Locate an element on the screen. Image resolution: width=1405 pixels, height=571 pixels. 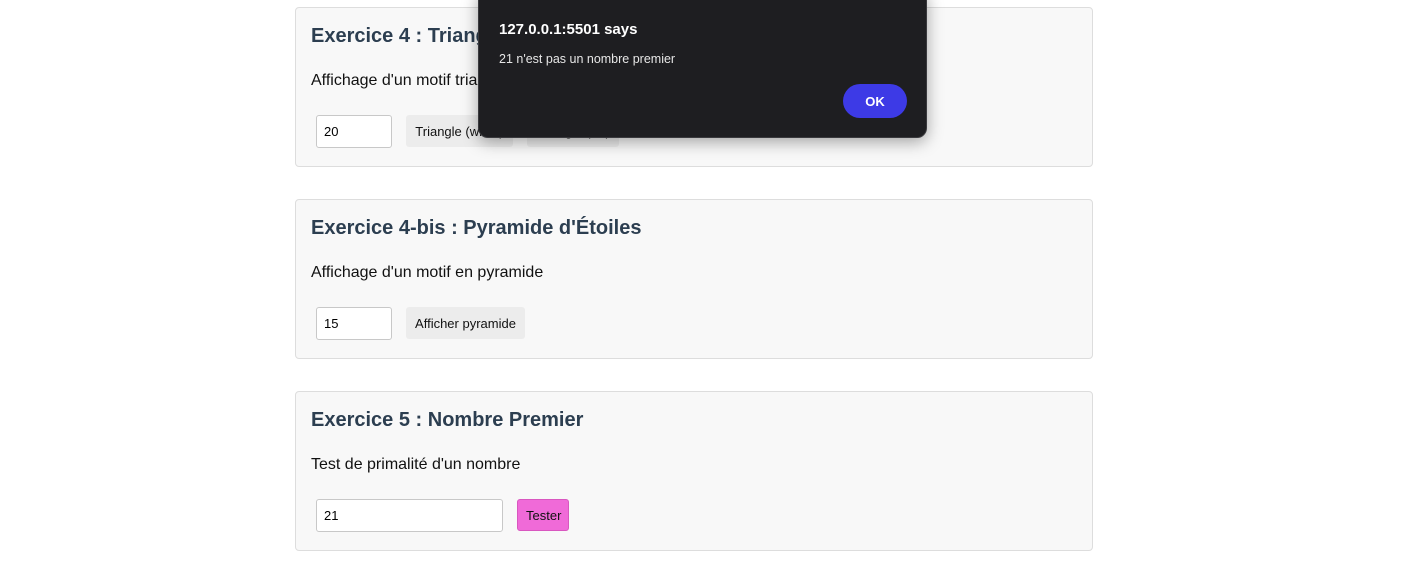
exercise-4-number-input is located at coordinates (354, 131).